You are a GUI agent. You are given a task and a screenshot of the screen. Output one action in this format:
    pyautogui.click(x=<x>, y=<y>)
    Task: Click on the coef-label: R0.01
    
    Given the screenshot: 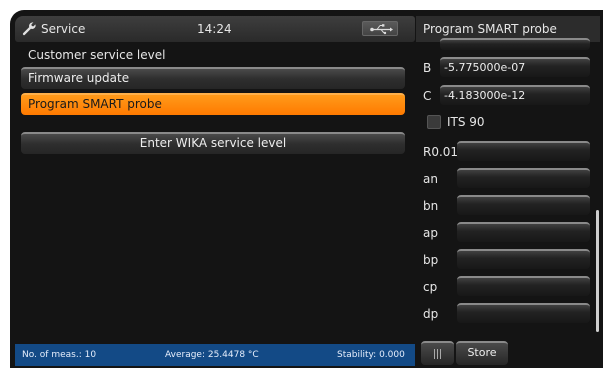 What is the action you would take?
    pyautogui.click(x=441, y=152)
    